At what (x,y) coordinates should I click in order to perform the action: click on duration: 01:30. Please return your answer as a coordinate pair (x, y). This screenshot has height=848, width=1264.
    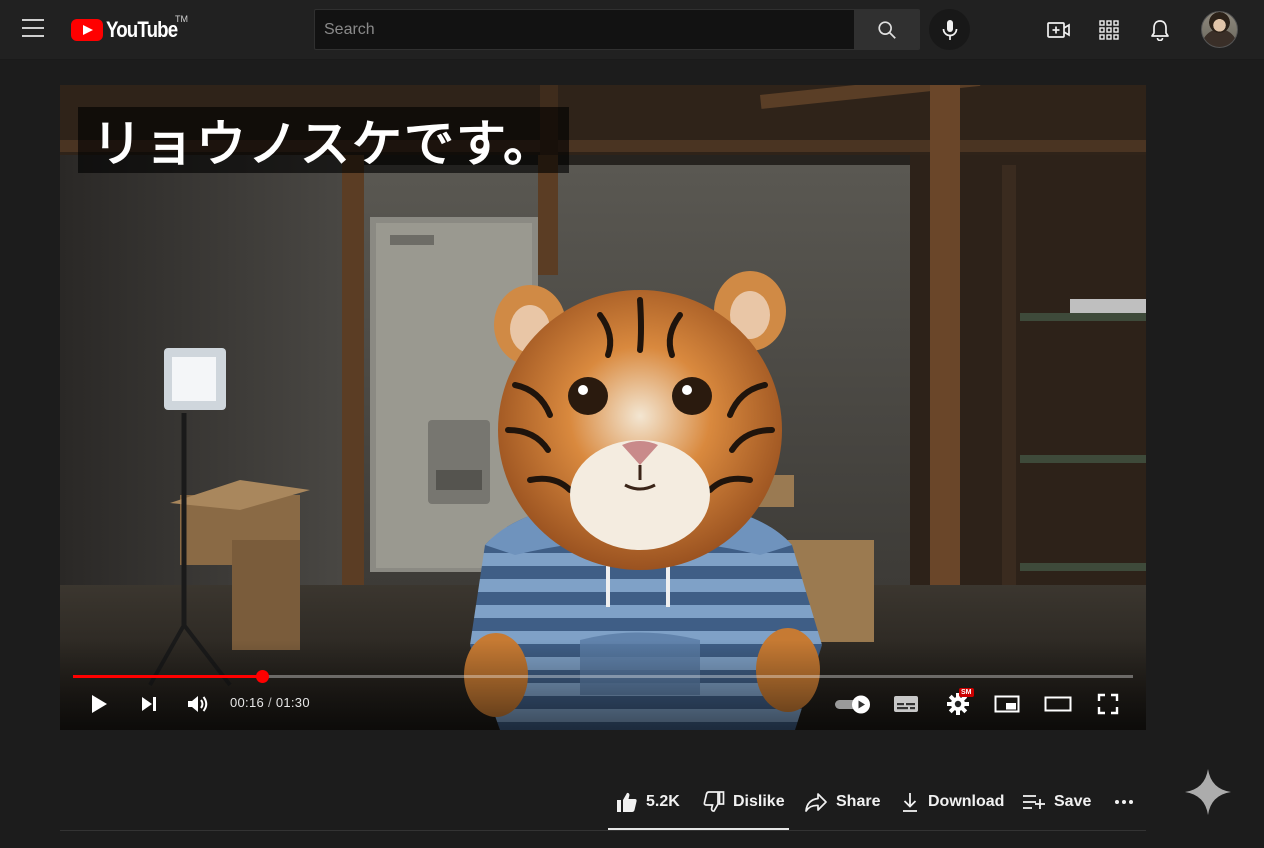
    Looking at the image, I should click on (292, 702).